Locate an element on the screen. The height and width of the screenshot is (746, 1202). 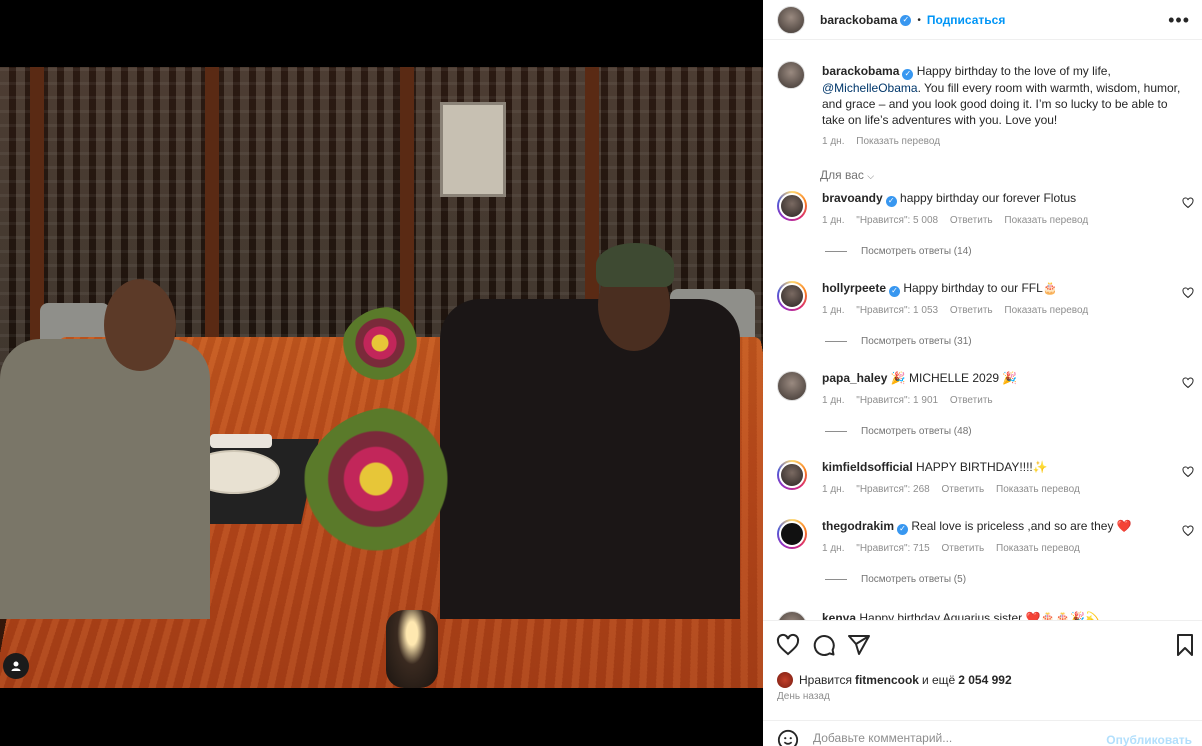
comment-text: Happy birthday Aquarius sister ❤️🎂🎂🎉💫 is located at coordinates (980, 615).